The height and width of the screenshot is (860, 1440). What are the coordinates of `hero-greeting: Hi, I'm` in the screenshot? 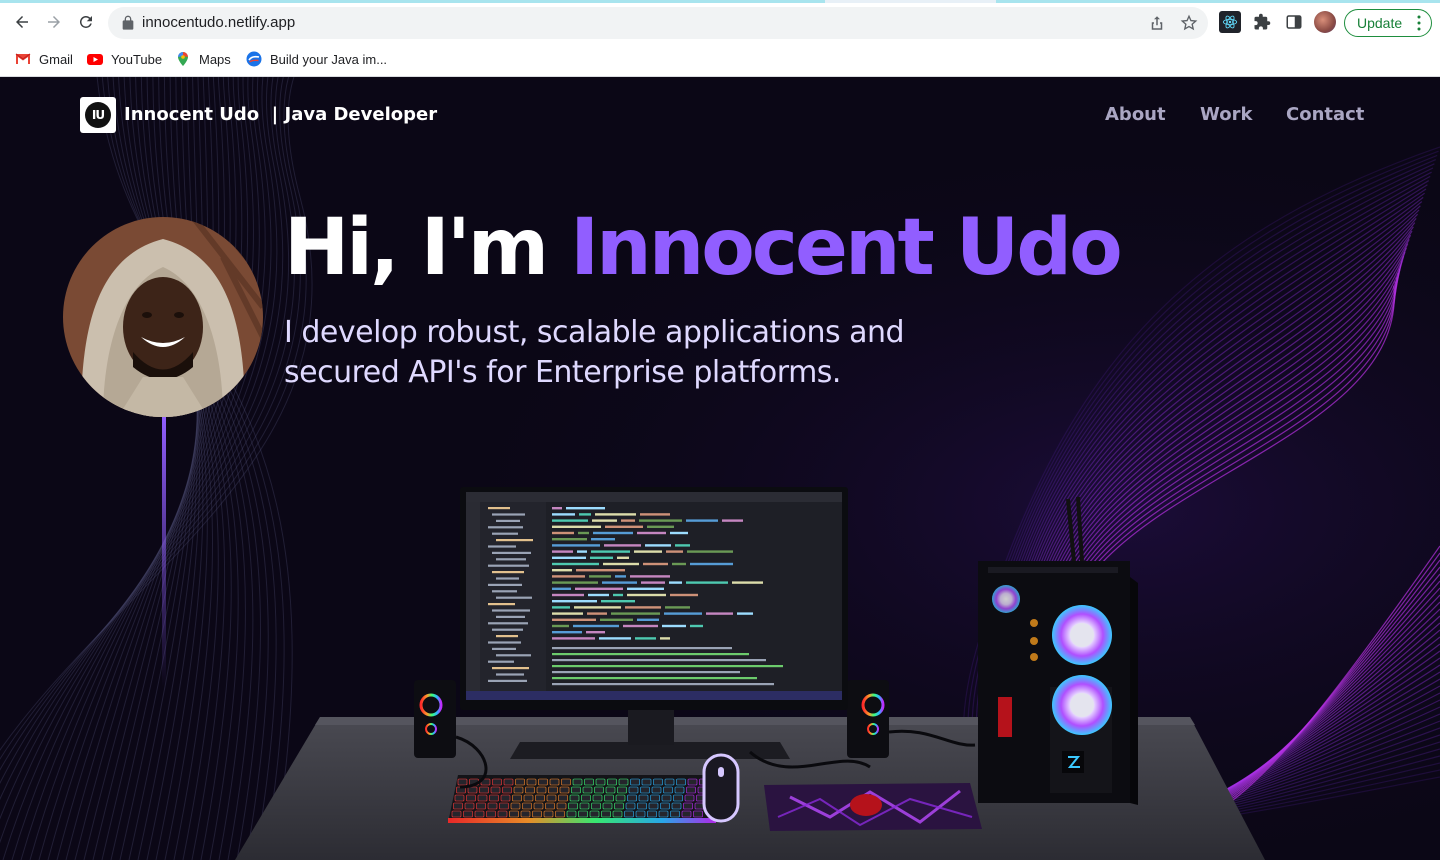 It's located at (427, 248).